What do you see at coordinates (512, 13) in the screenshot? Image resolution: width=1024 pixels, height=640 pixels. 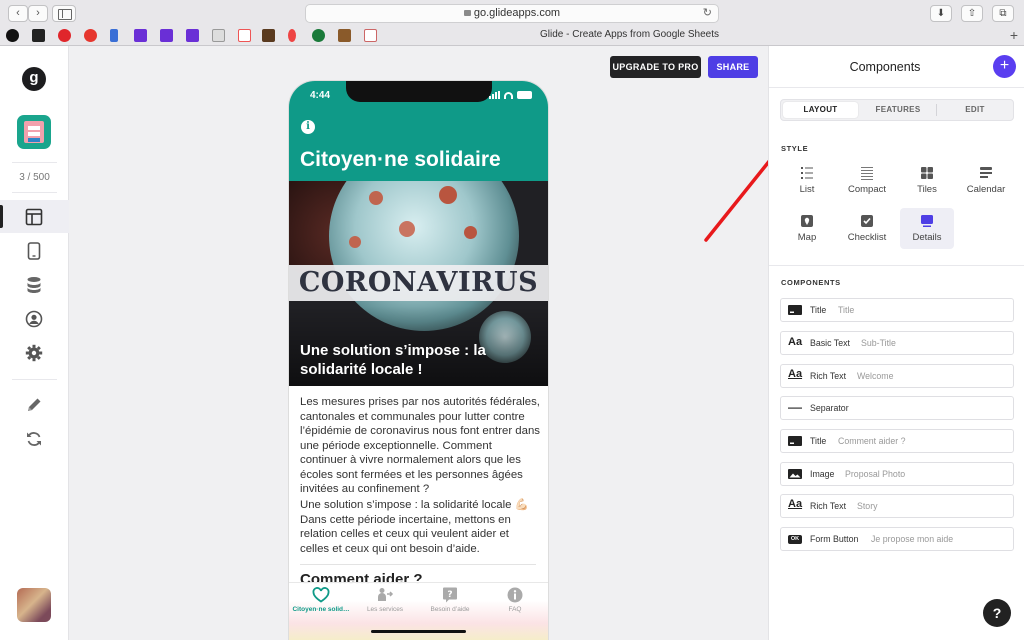 I see `address-bar: go.glideapps.com ↻` at bounding box center [512, 13].